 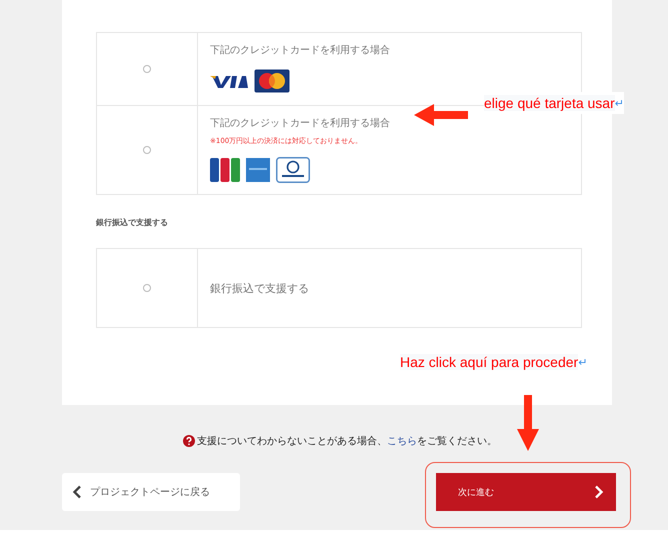 What do you see at coordinates (259, 288) in the screenshot?
I see `option-title: 銀行振込で支援する` at bounding box center [259, 288].